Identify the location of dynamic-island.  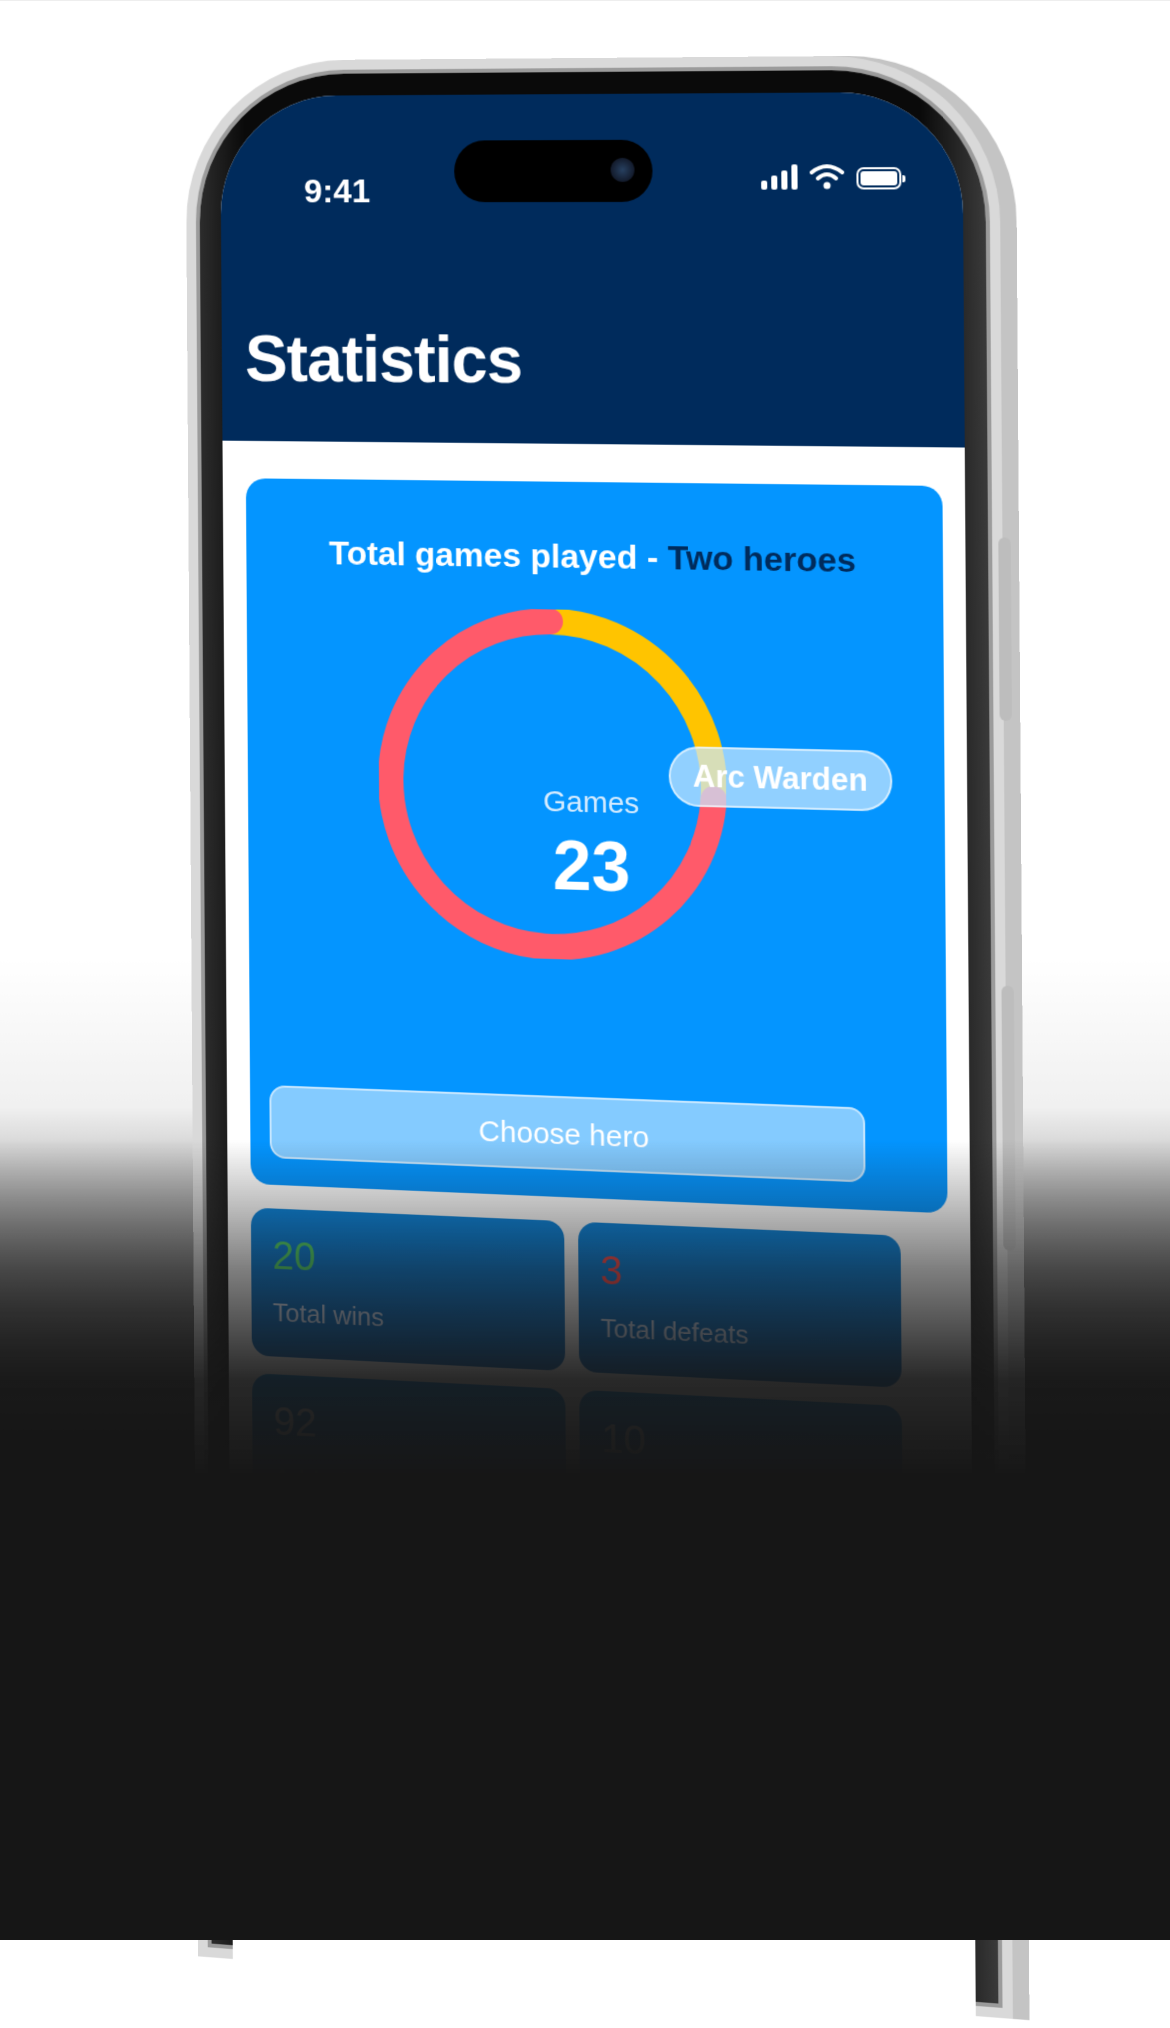
(553, 171).